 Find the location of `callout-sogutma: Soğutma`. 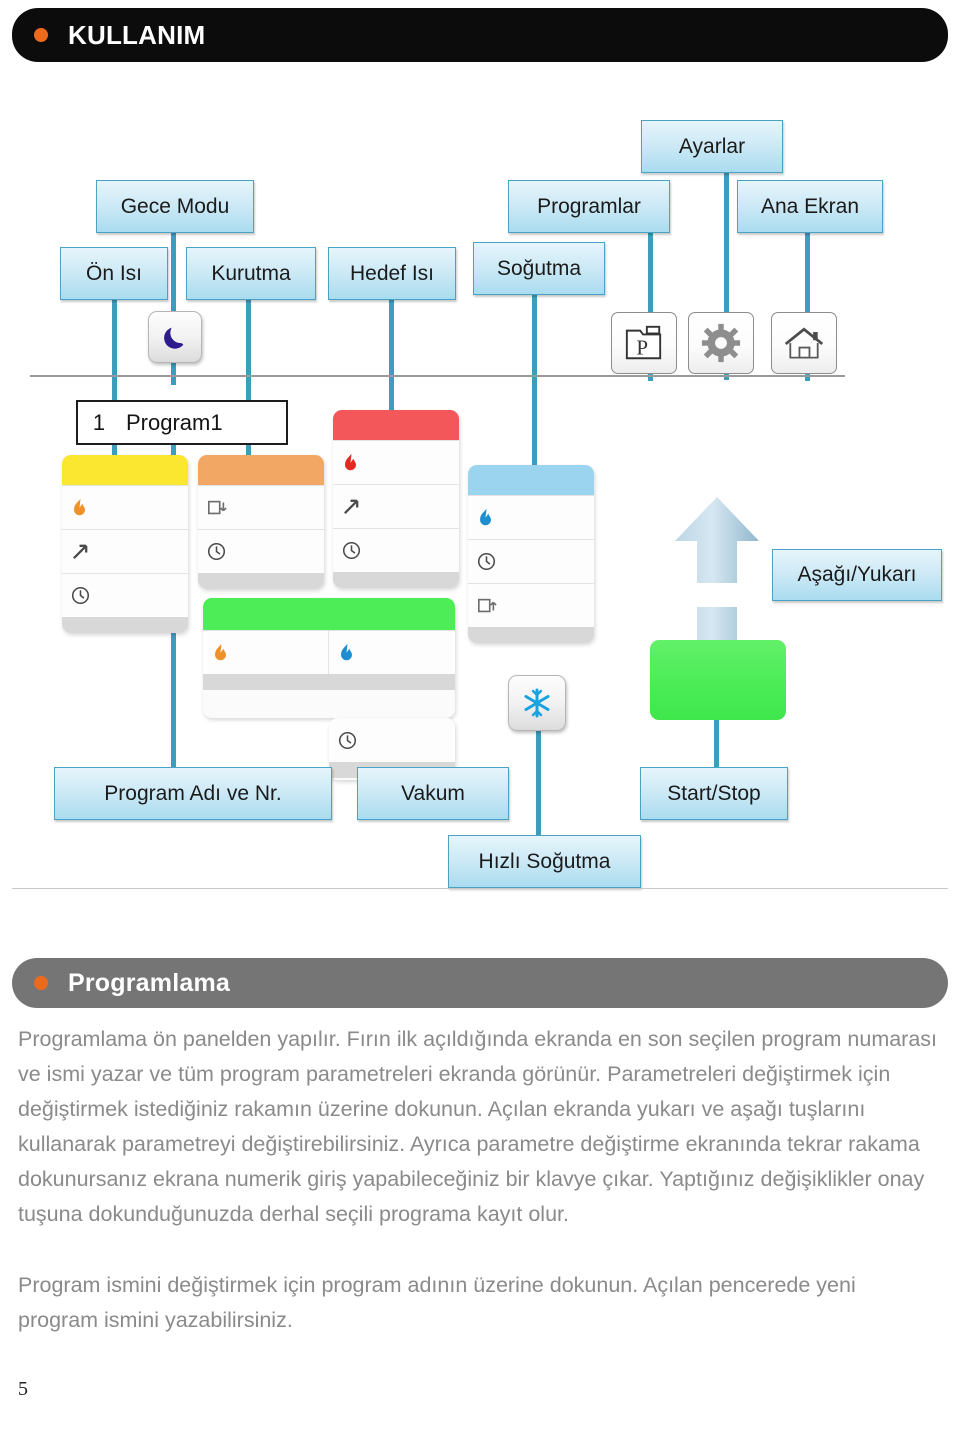

callout-sogutma: Soğutma is located at coordinates (539, 268).